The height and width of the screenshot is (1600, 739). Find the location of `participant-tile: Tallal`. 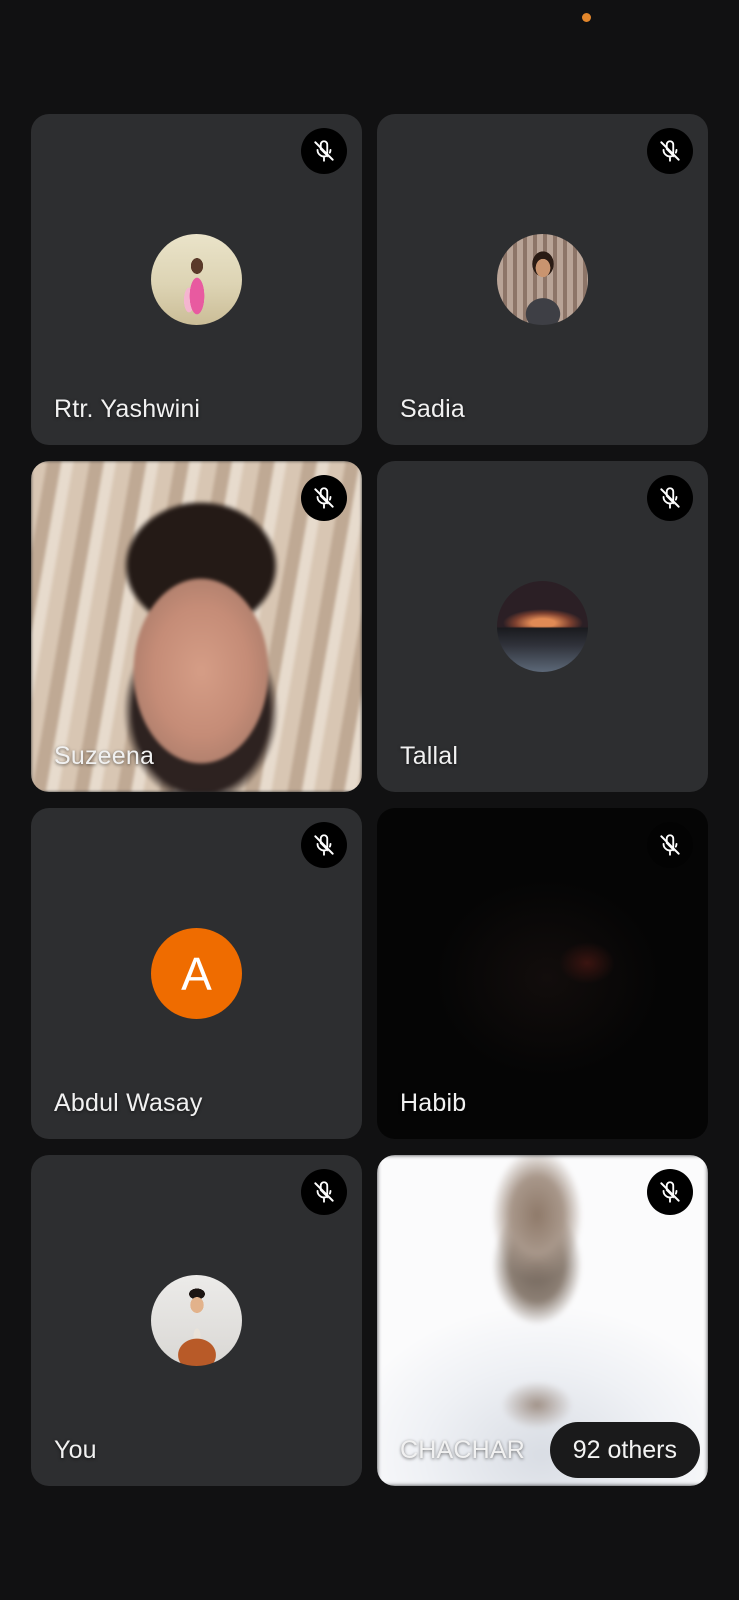

participant-tile: Tallal is located at coordinates (542, 626).